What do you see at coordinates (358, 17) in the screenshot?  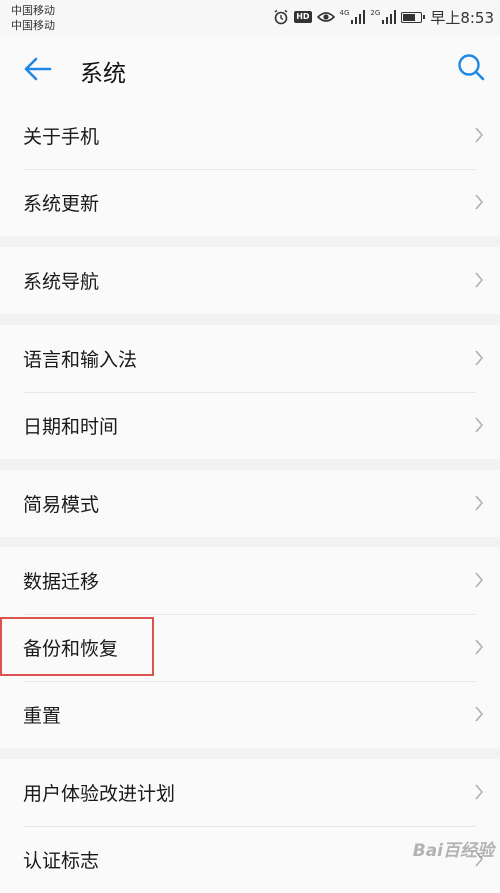 I see `signal-icon` at bounding box center [358, 17].